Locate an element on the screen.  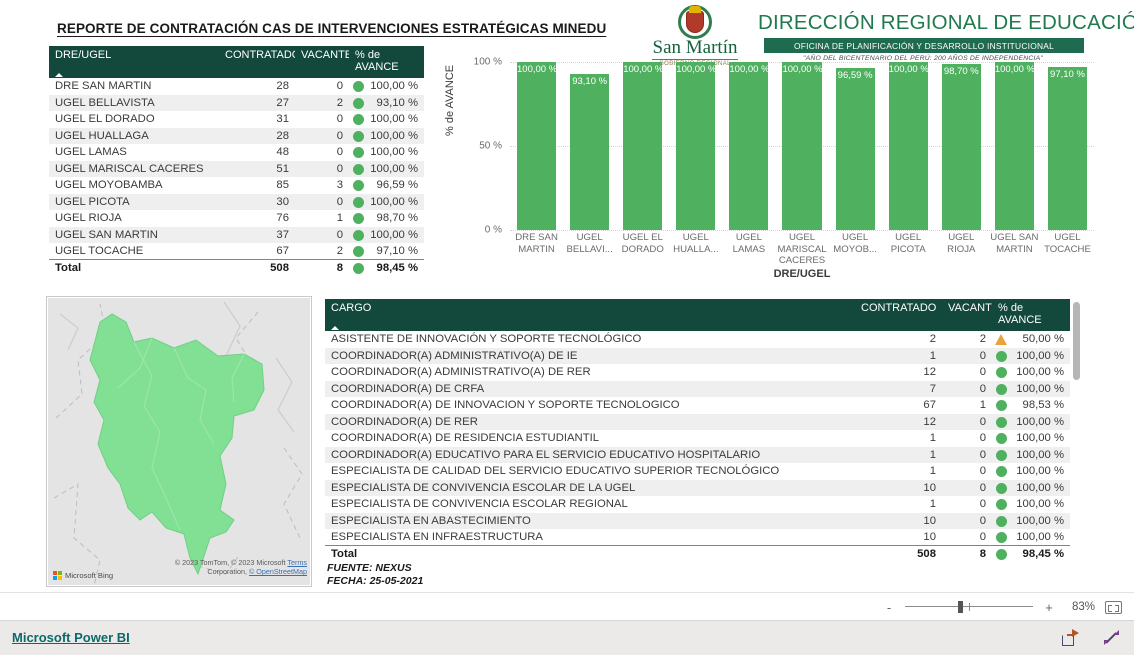
table-row: UGEL EL DORADO 31 0 100,00 % is located at coordinates (236, 119).